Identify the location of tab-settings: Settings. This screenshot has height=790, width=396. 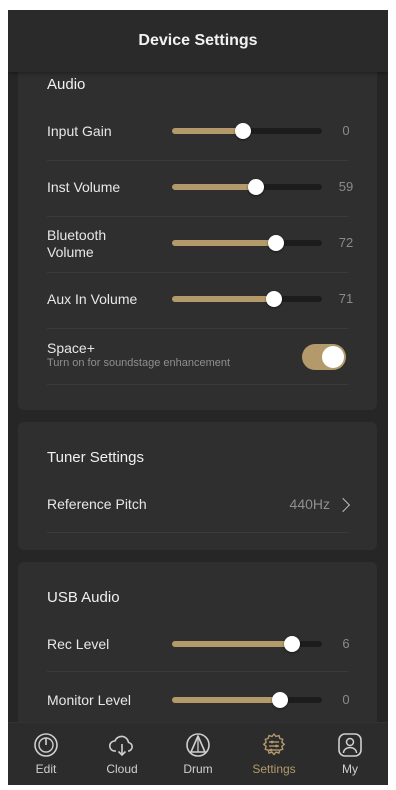
(274, 753).